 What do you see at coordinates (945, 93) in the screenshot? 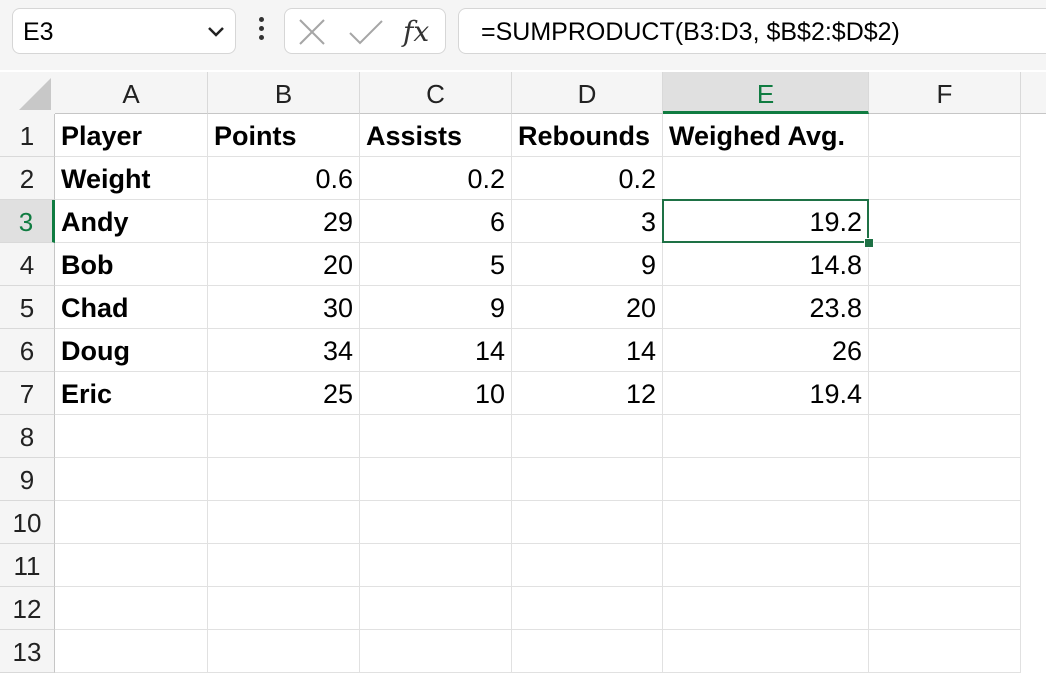
I see `column-header-f: F` at bounding box center [945, 93].